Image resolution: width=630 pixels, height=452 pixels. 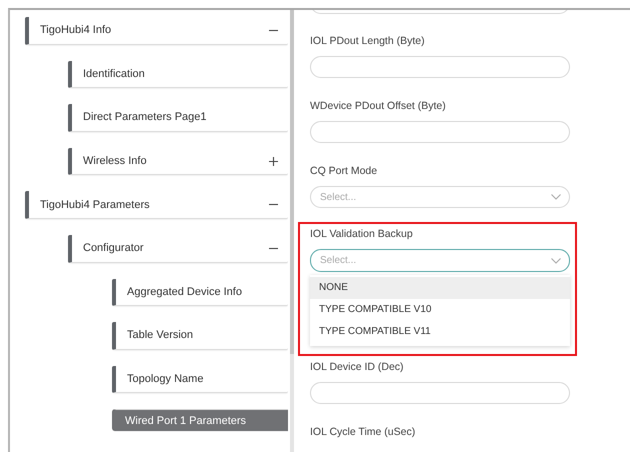 What do you see at coordinates (368, 41) in the screenshot?
I see `field-label: IOL PDout Length (Byte)` at bounding box center [368, 41].